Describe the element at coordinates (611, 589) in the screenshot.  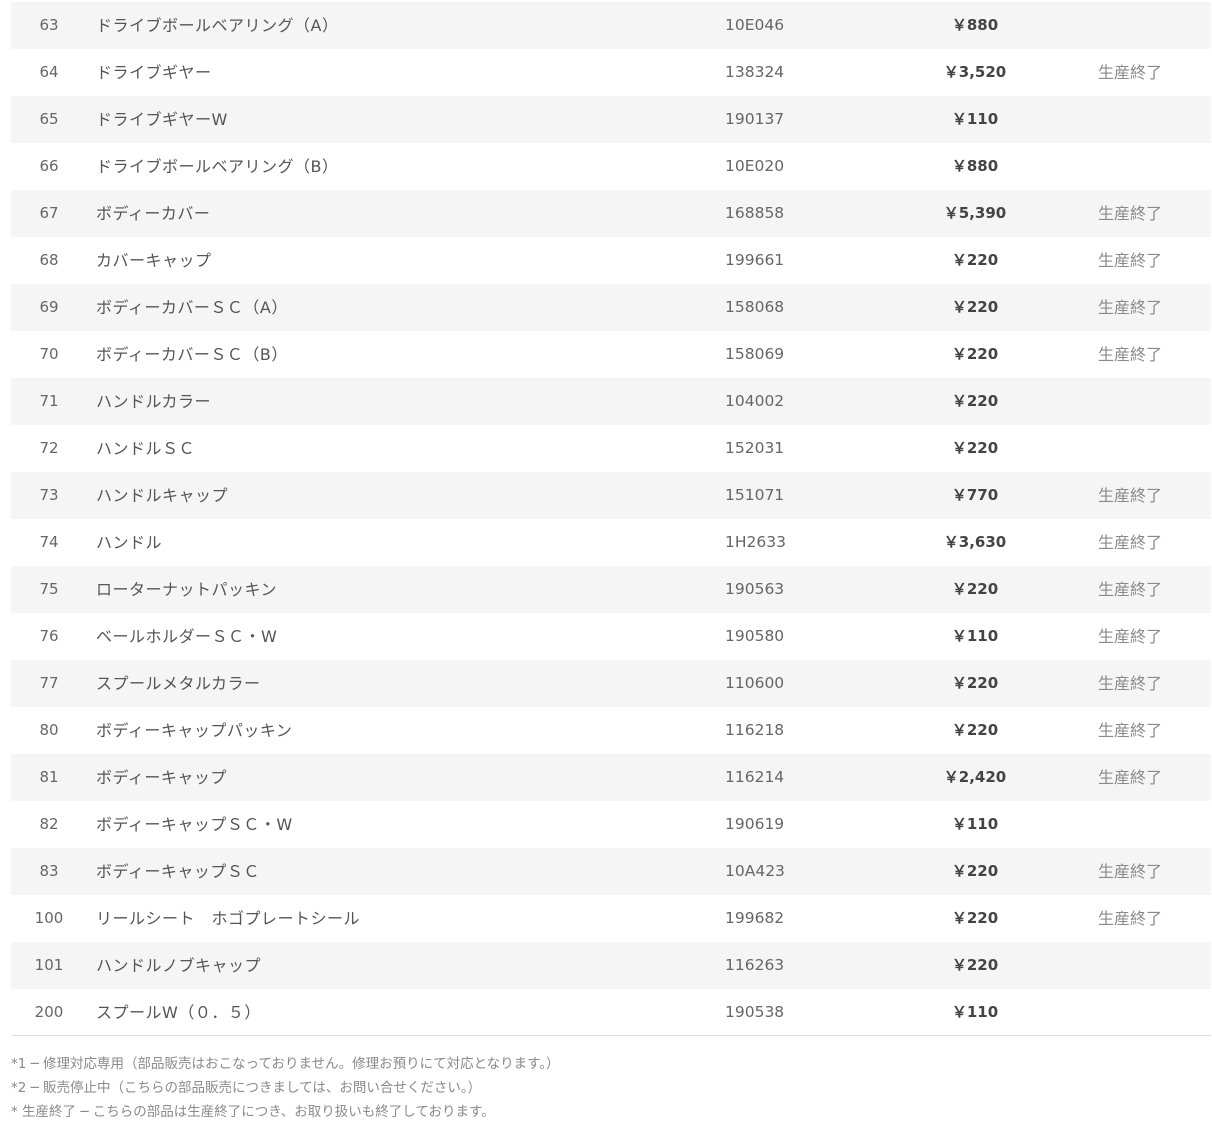
I see `table-row: 75 ローターナットパッキン 190563 ￥220 生産終了` at that location.